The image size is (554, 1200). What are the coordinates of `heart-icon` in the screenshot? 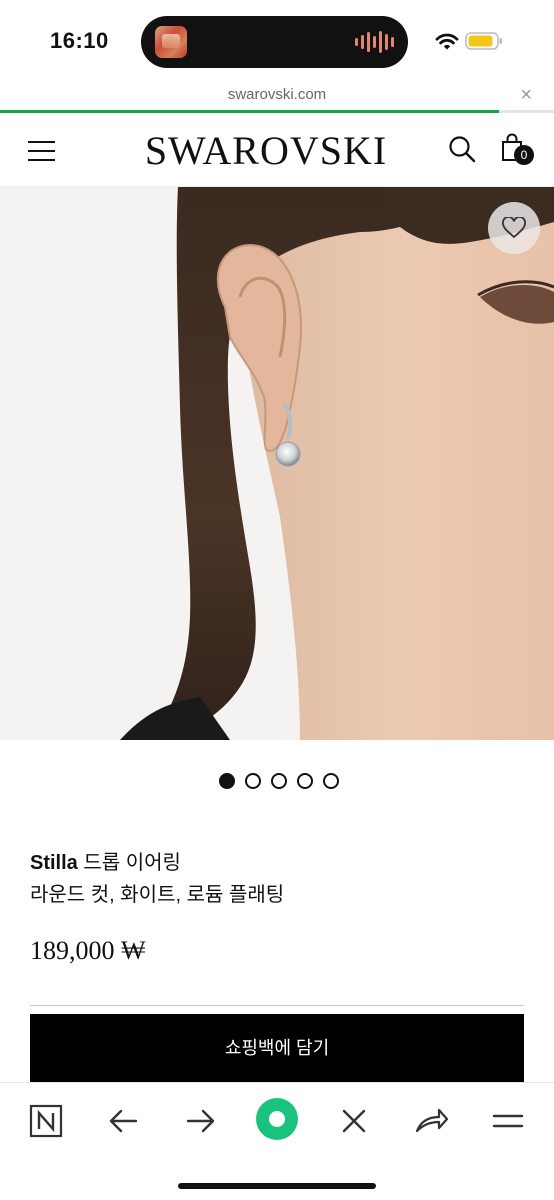 It's located at (514, 228).